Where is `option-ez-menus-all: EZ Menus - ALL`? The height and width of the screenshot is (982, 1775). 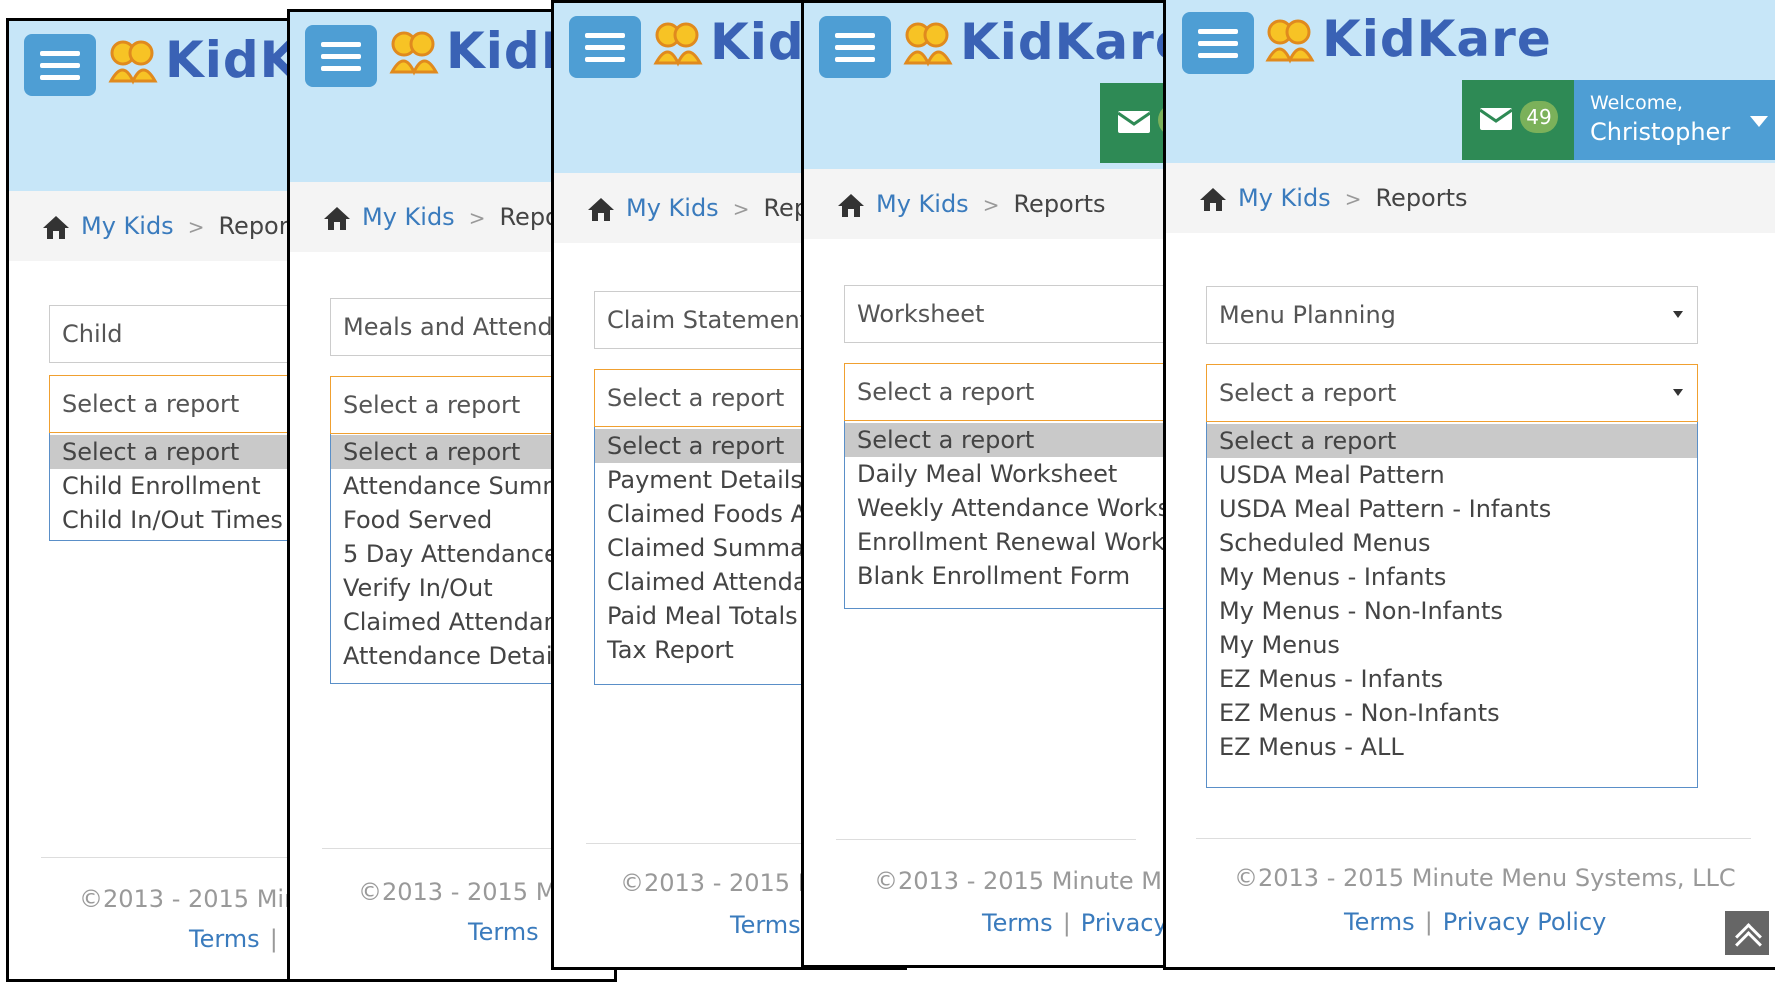
option-ez-menus-all: EZ Menus - ALL is located at coordinates (1452, 747).